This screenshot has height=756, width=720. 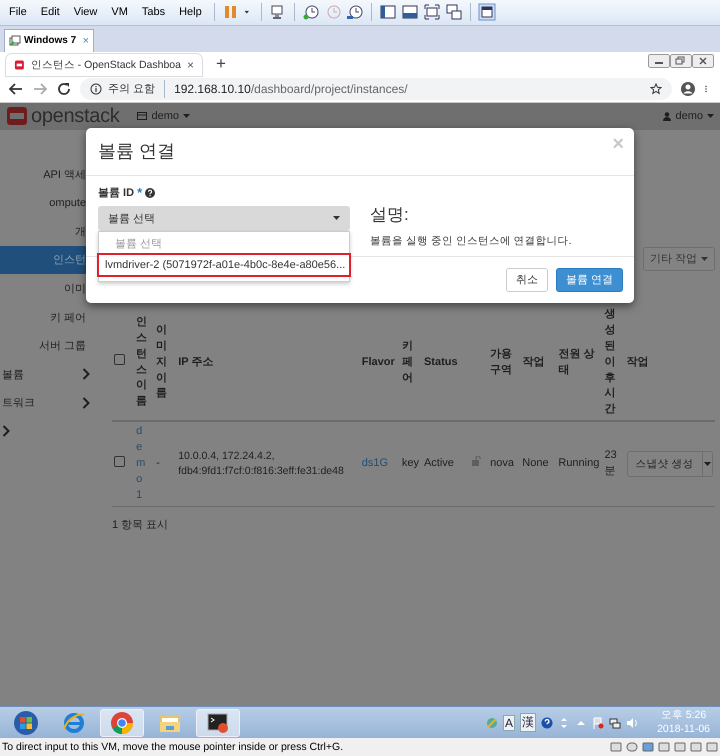 What do you see at coordinates (18, 12) in the screenshot?
I see `menu-item: File` at bounding box center [18, 12].